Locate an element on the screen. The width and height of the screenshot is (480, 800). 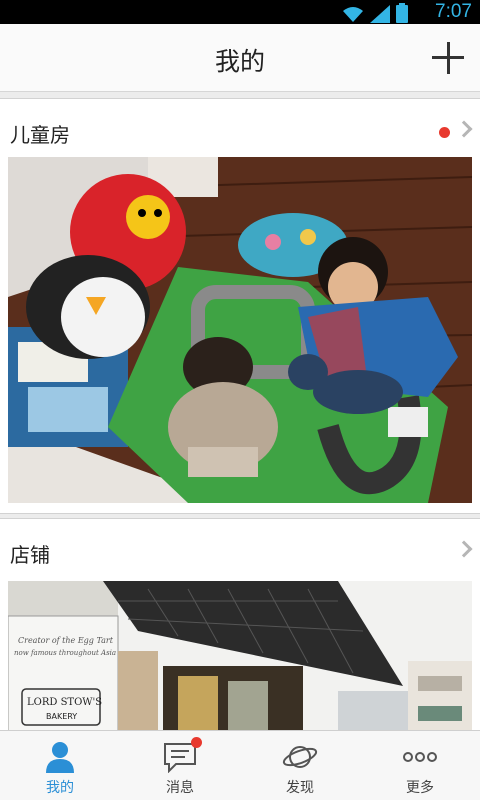
person-icon is located at coordinates (60, 757).